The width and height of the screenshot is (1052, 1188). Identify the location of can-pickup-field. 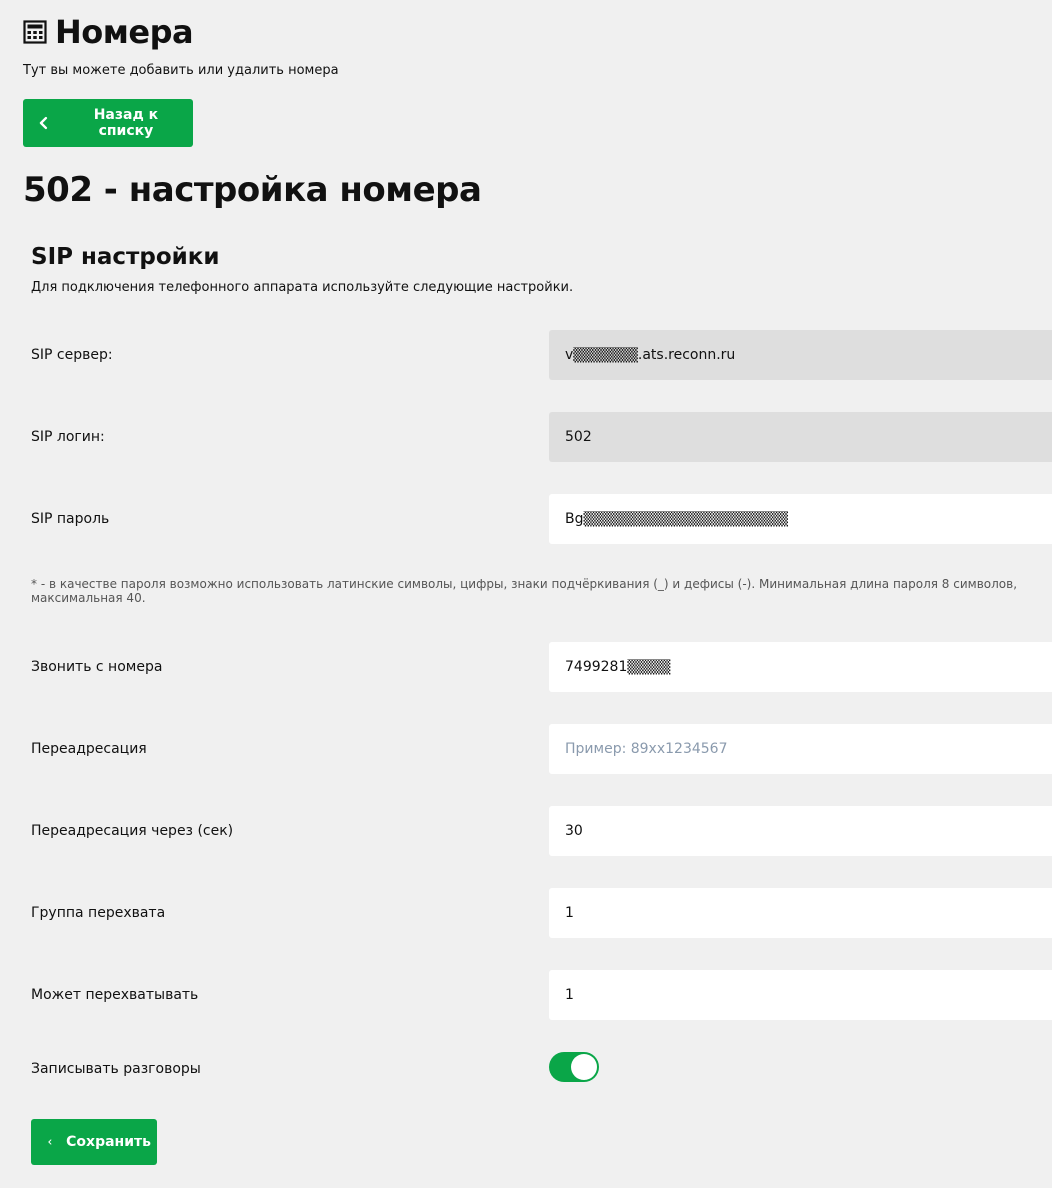
(800, 995).